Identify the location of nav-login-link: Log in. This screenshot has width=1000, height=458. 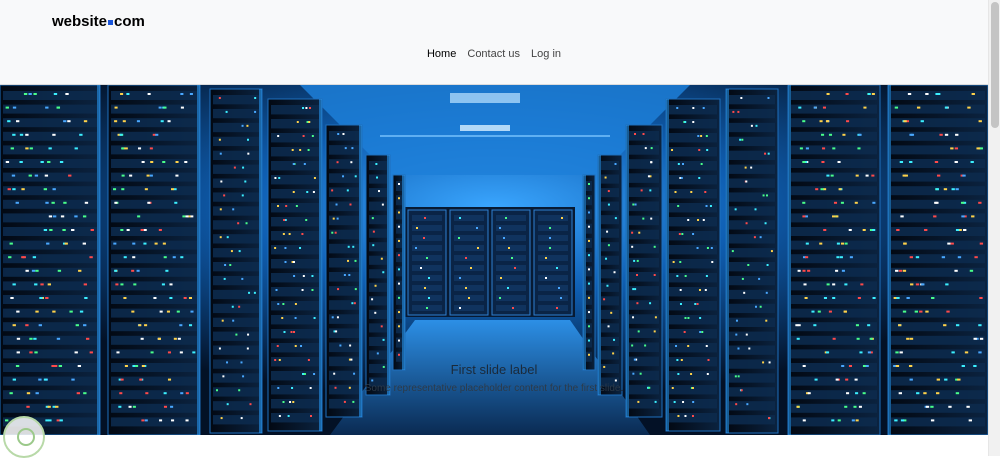
(546, 54).